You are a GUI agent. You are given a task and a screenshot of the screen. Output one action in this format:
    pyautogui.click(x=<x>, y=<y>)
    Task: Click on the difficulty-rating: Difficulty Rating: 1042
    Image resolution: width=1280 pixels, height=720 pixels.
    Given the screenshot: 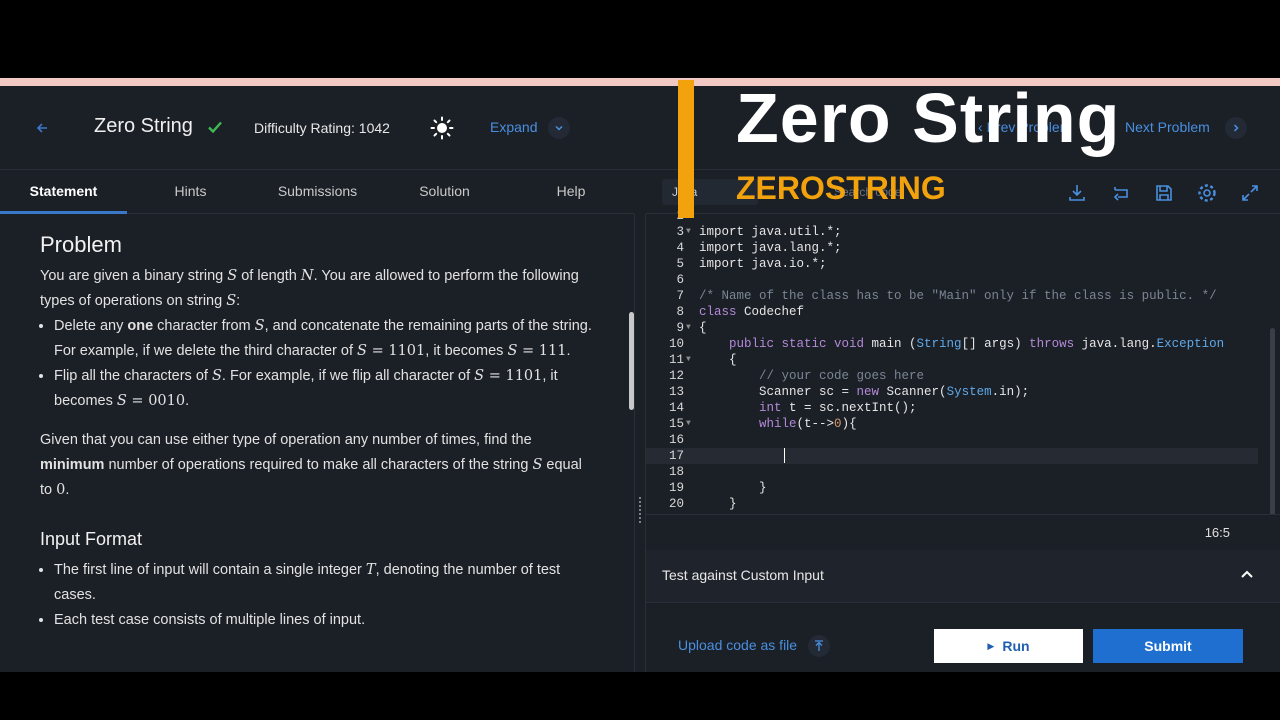 What is the action you would take?
    pyautogui.click(x=322, y=128)
    